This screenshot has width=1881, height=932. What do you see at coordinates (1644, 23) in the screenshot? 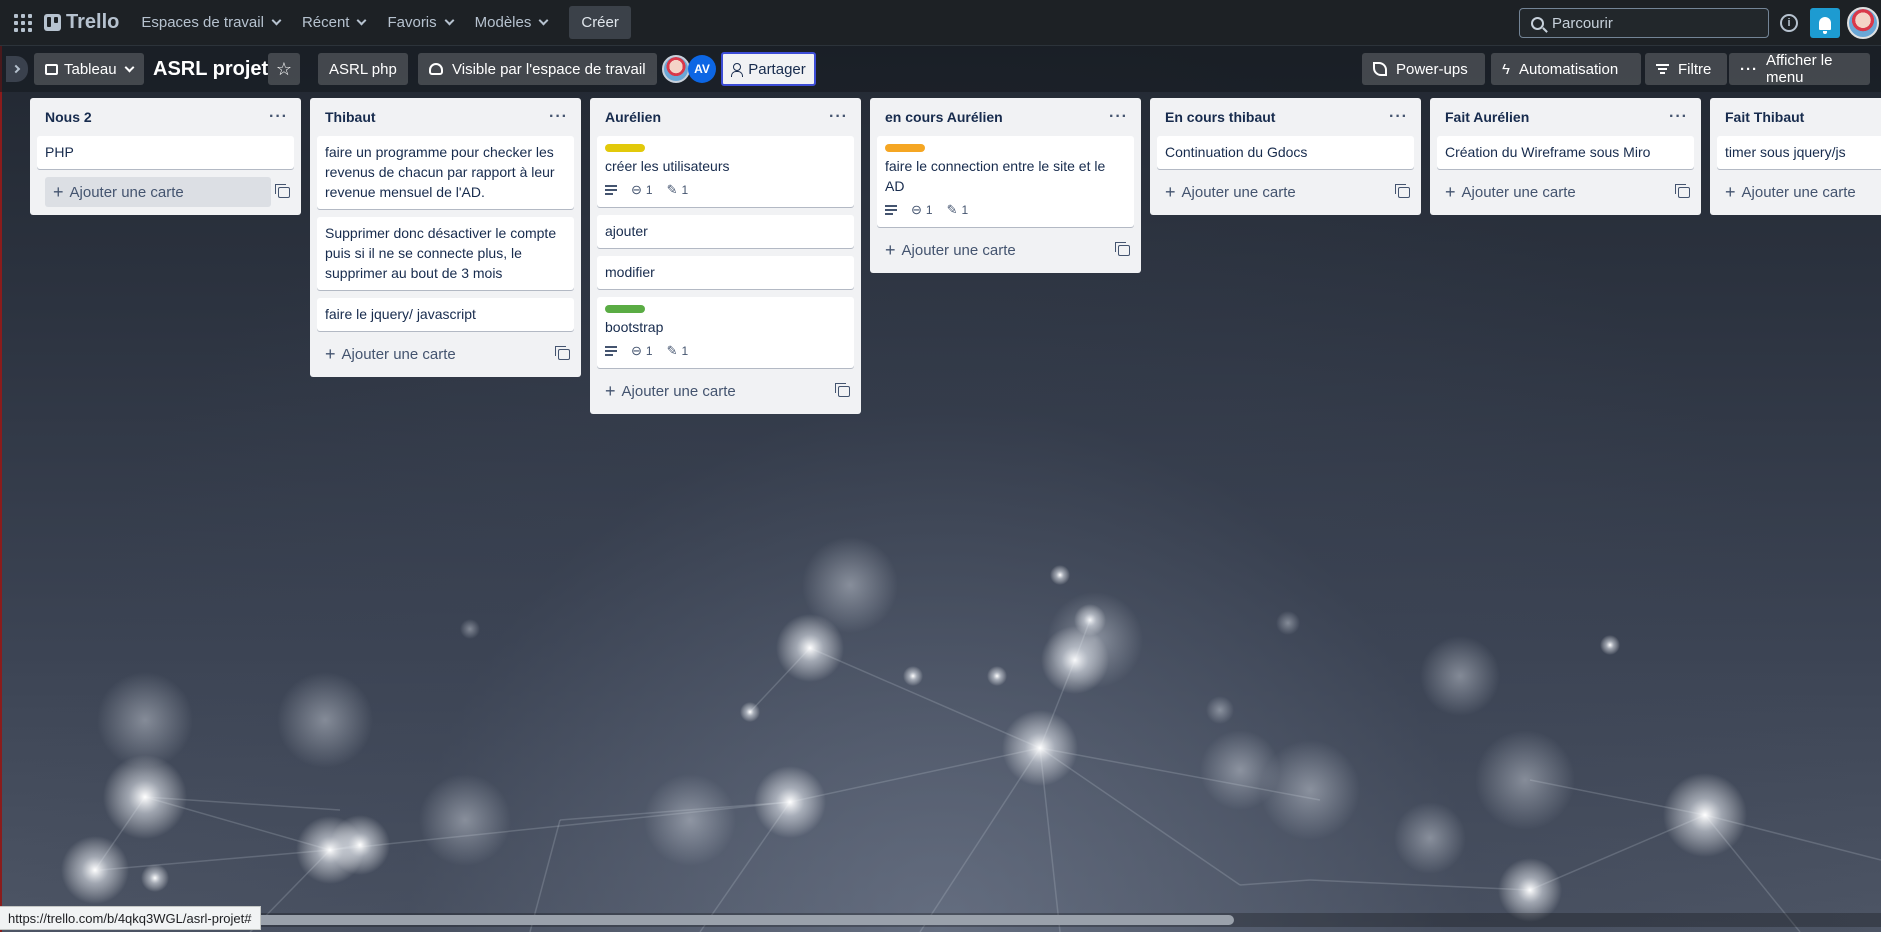
I see `search-input: Parcourir` at bounding box center [1644, 23].